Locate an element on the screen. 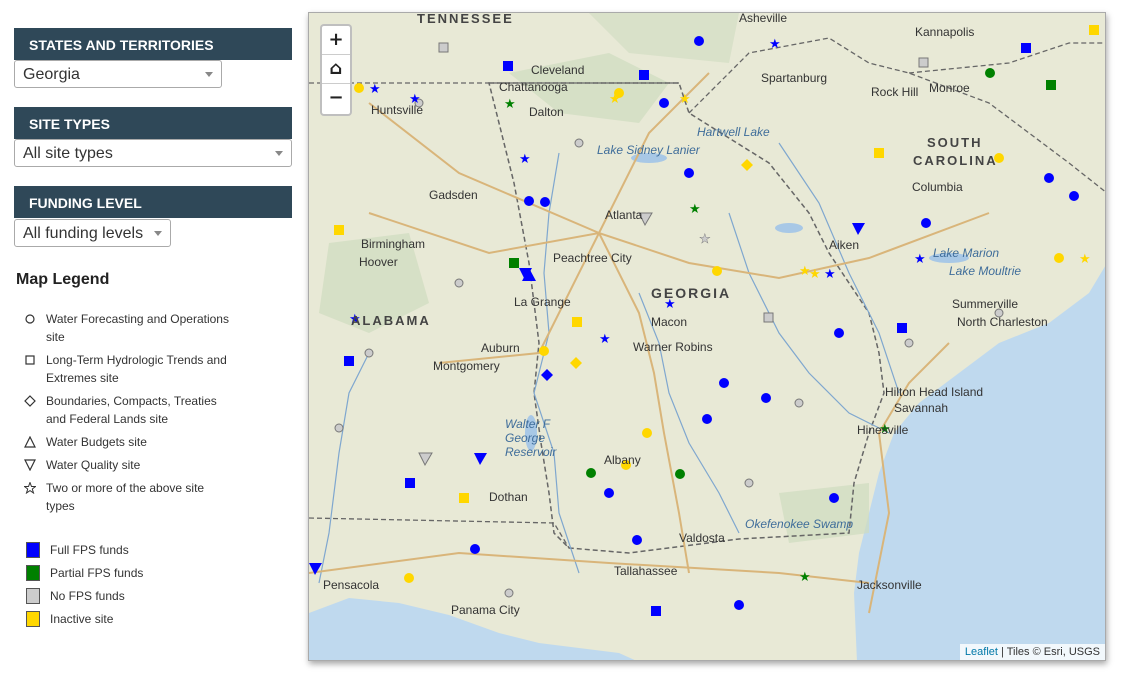 The height and width of the screenshot is (679, 1125). map-label-valdosta: Valdosta is located at coordinates (702, 538).